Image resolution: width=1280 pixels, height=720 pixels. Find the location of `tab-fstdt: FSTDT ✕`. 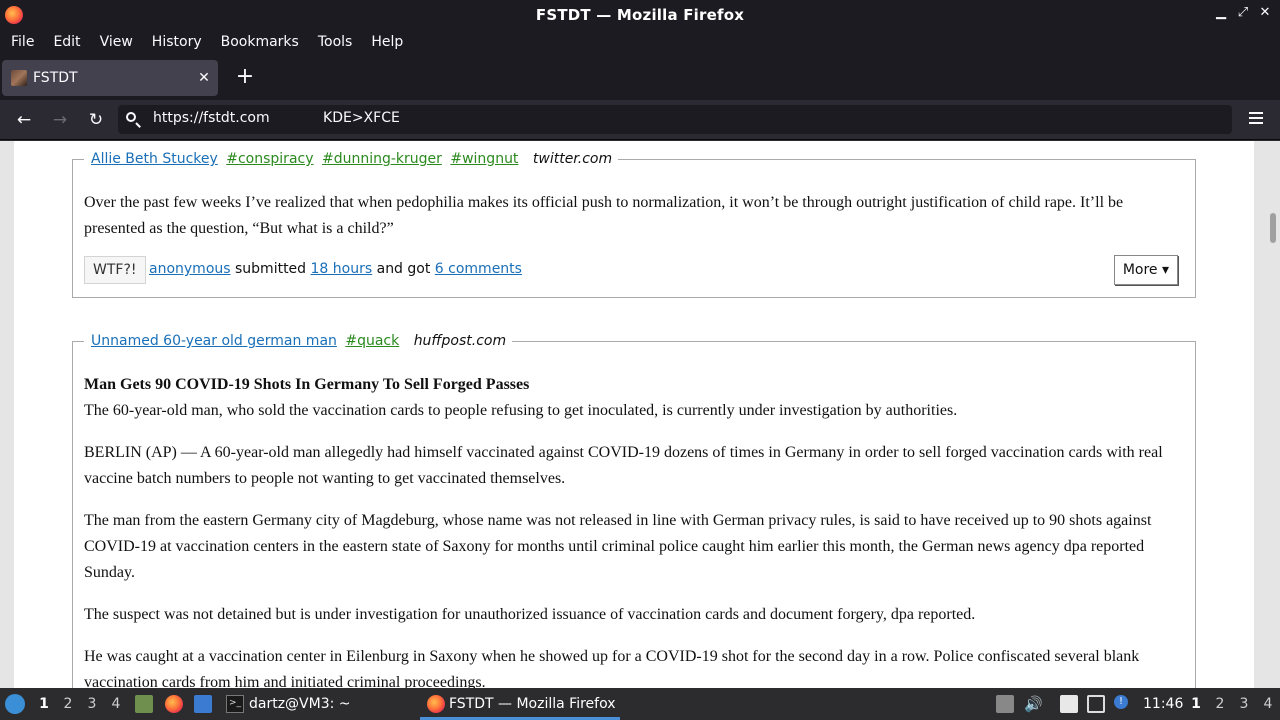

tab-fstdt: FSTDT ✕ is located at coordinates (110, 78).